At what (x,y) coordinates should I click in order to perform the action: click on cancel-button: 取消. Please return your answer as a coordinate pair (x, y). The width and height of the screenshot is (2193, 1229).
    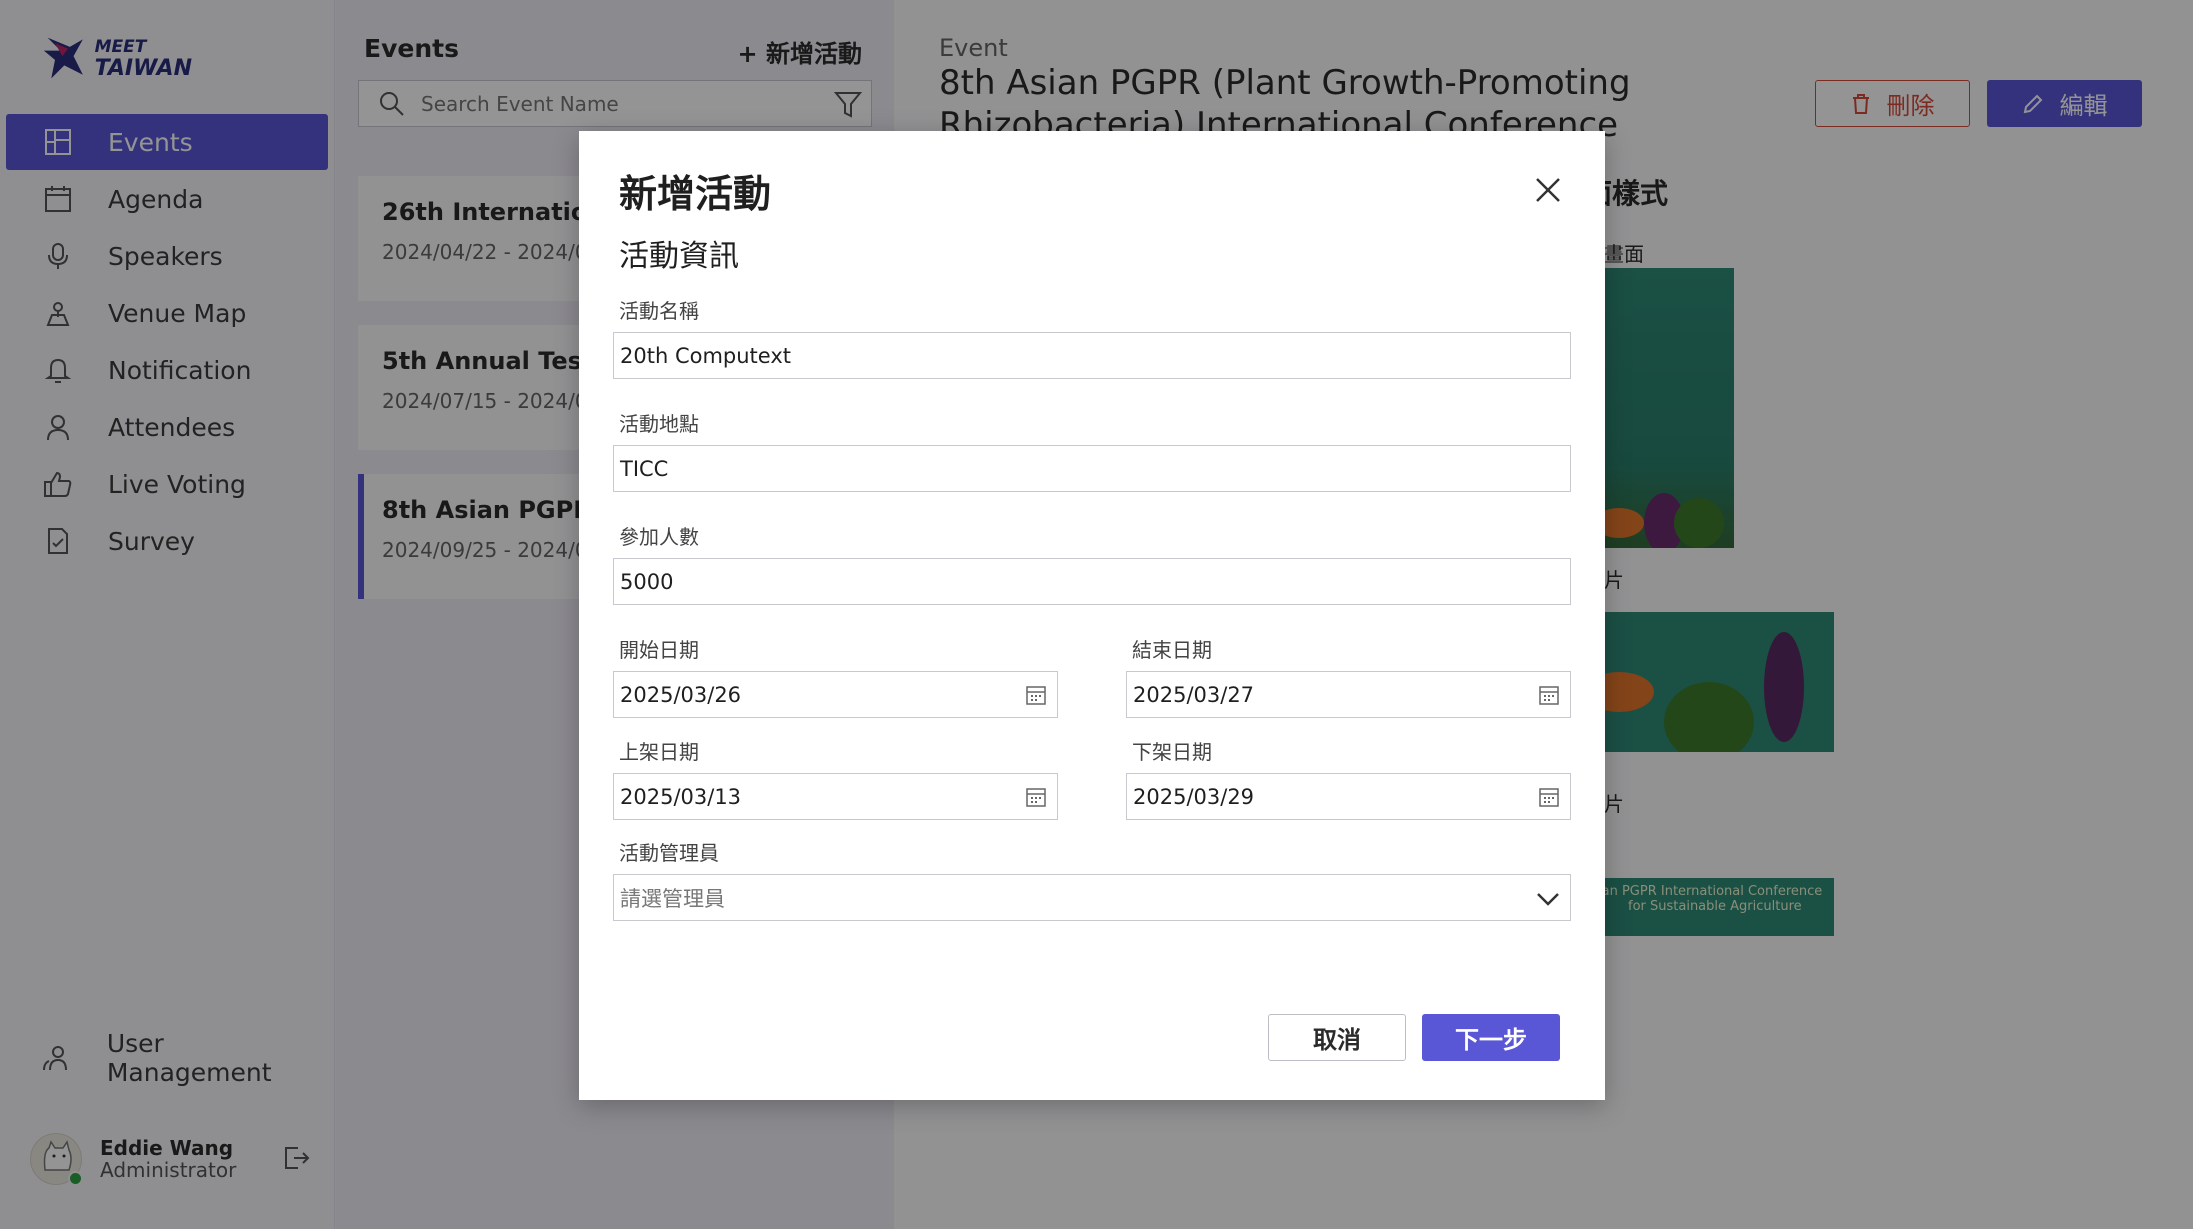
    Looking at the image, I should click on (1337, 1037).